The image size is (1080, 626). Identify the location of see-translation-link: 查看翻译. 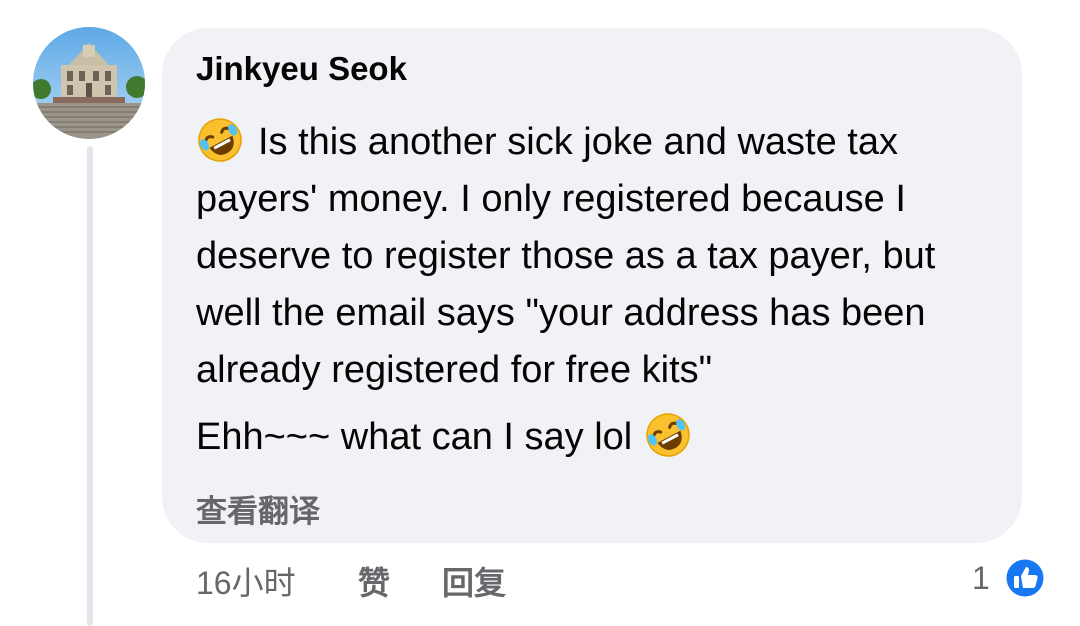
(258, 508).